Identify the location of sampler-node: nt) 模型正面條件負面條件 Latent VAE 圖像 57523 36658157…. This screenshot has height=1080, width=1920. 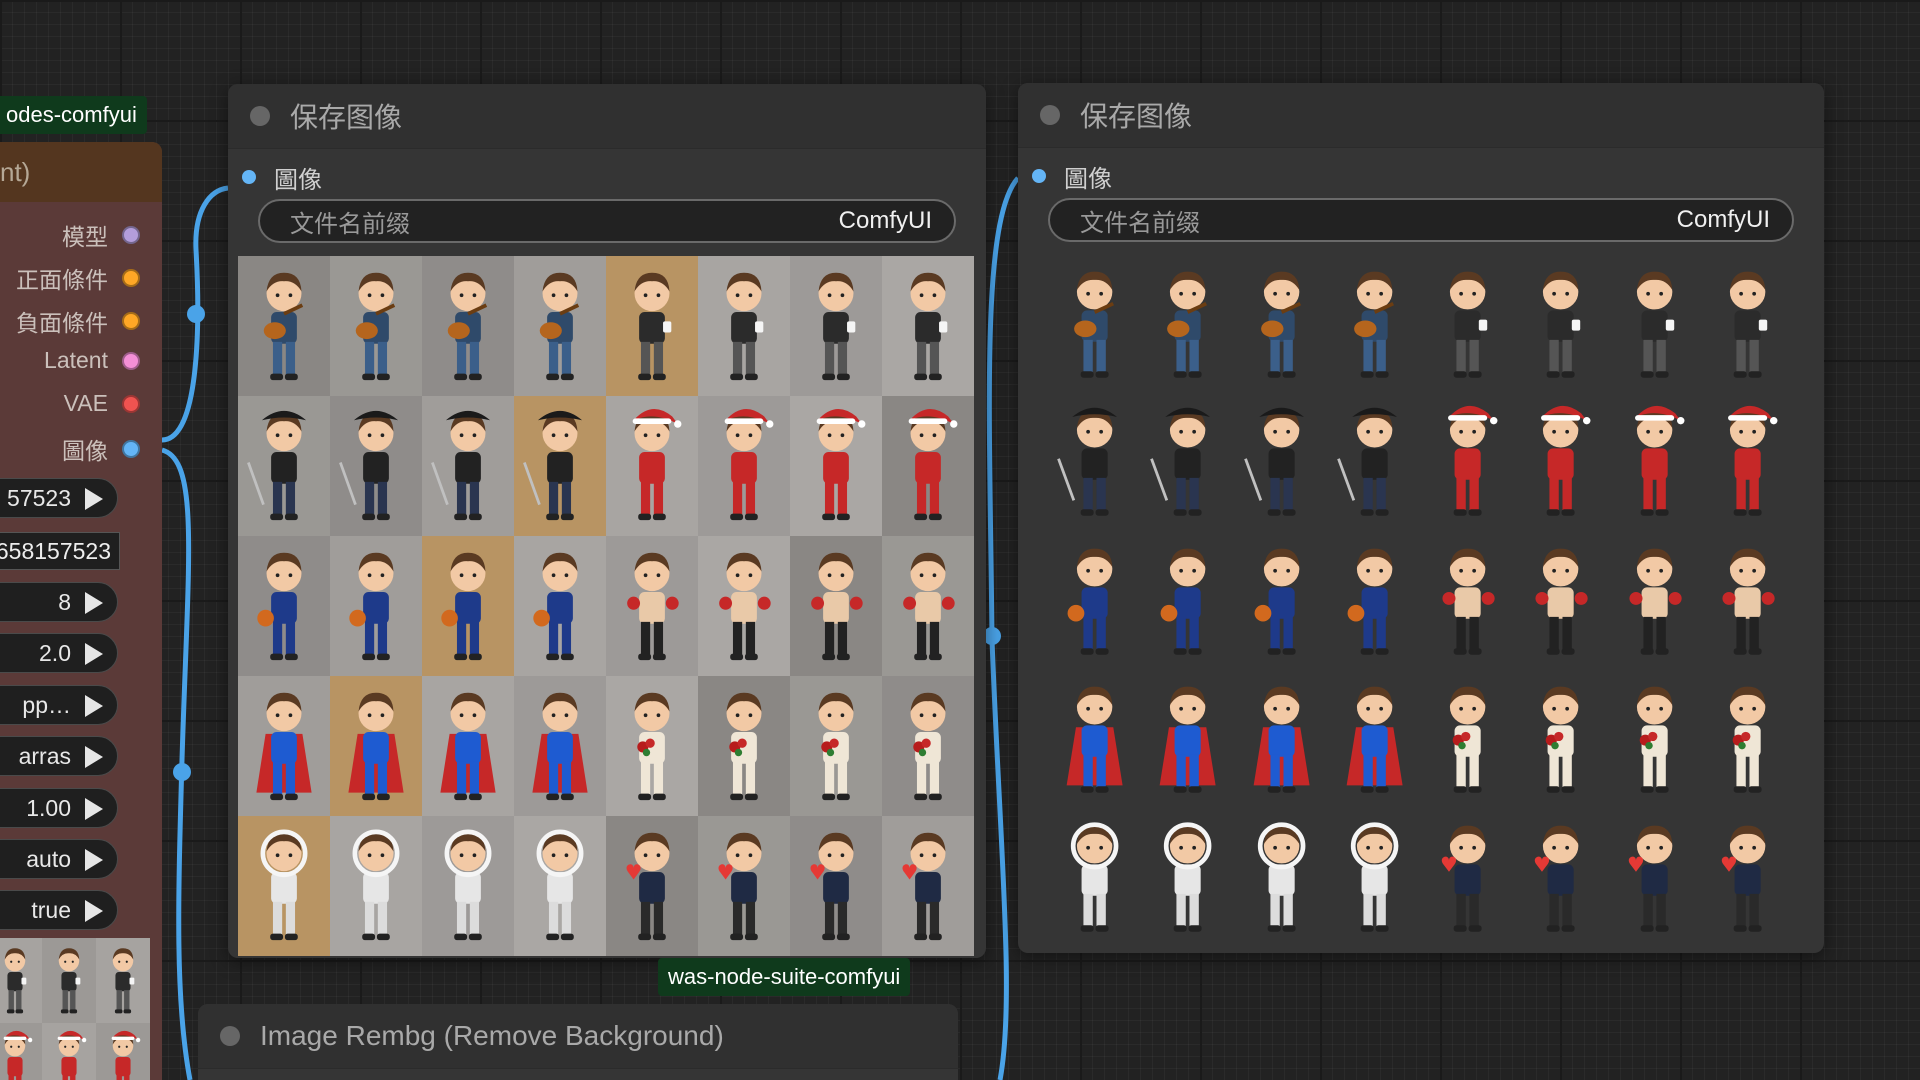
(81, 611).